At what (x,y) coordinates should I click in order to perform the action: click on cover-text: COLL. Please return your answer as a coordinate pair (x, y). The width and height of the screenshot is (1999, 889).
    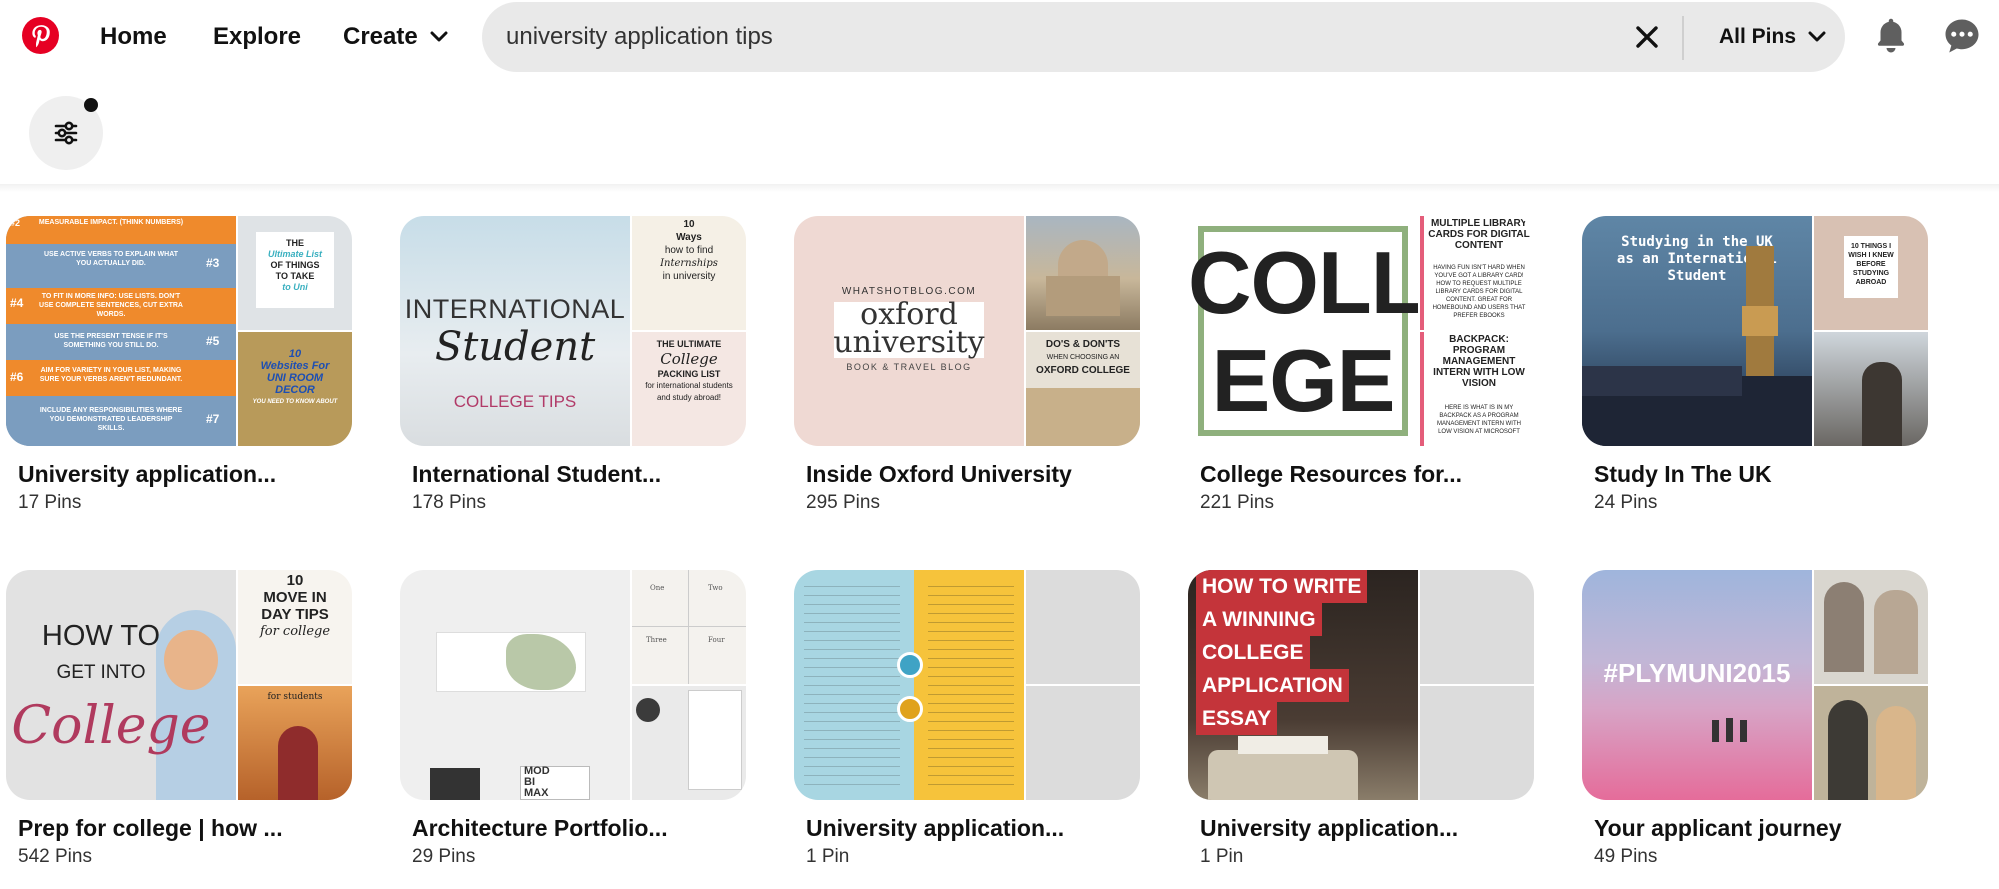
    Looking at the image, I should click on (1303, 282).